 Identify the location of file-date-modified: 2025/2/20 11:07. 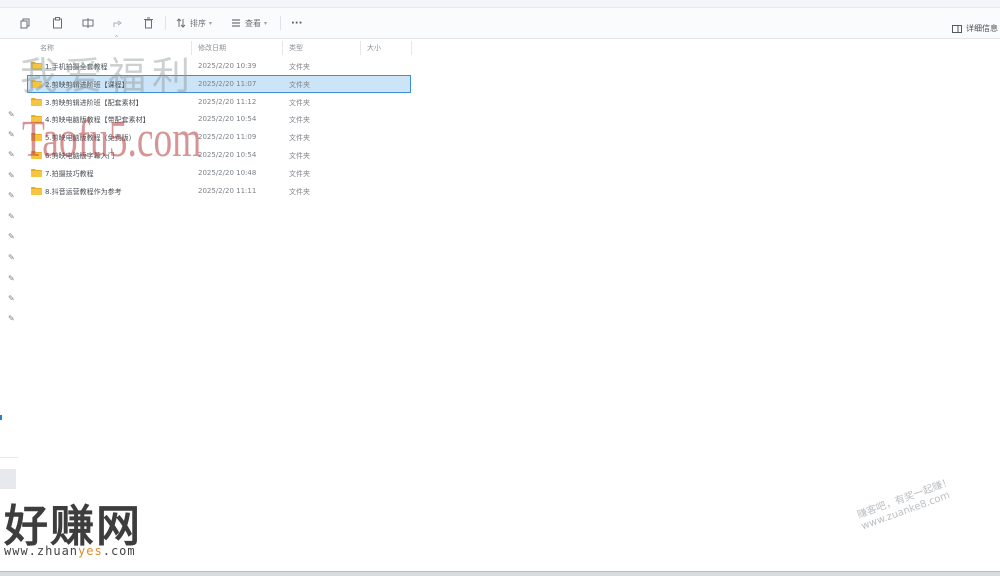
(227, 83).